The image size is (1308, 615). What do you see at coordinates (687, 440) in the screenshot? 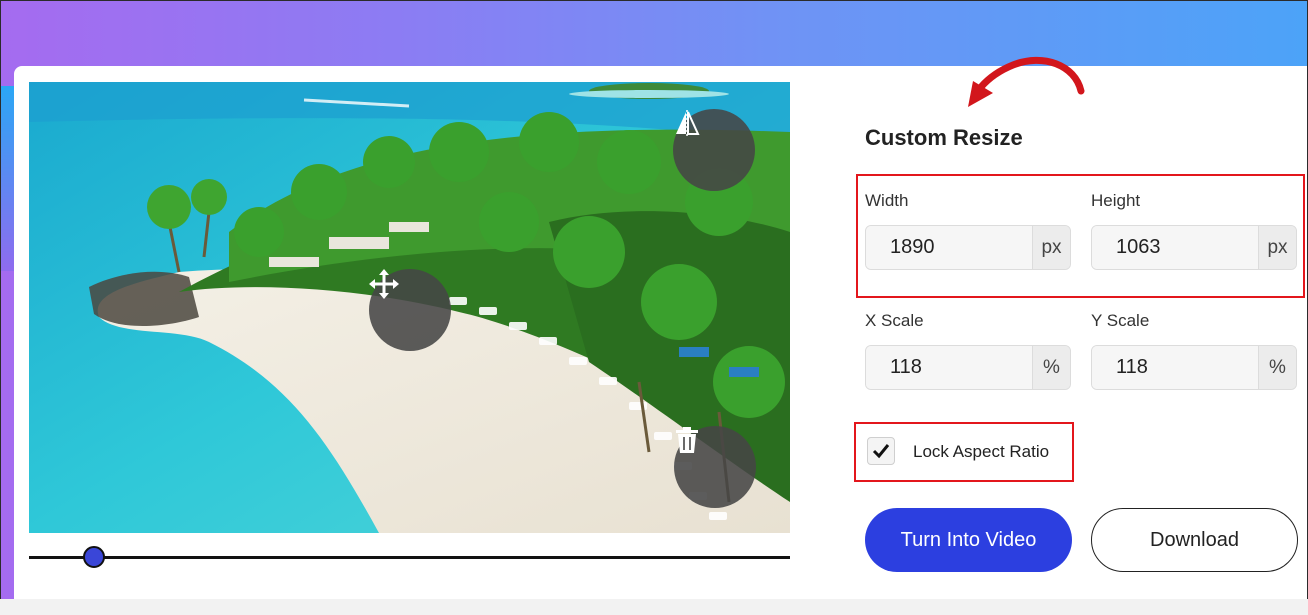
I see `trash-icon` at bounding box center [687, 440].